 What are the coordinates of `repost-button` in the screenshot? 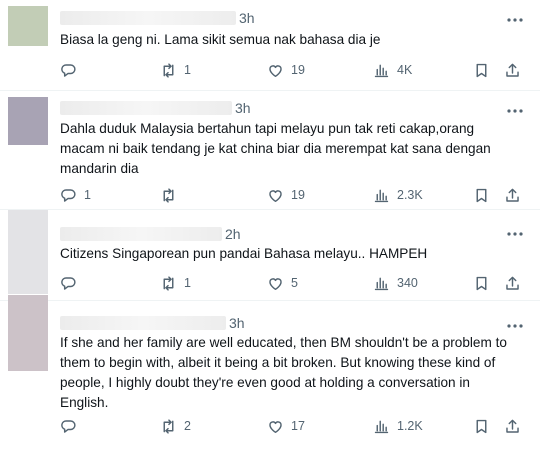 It's located at (172, 195).